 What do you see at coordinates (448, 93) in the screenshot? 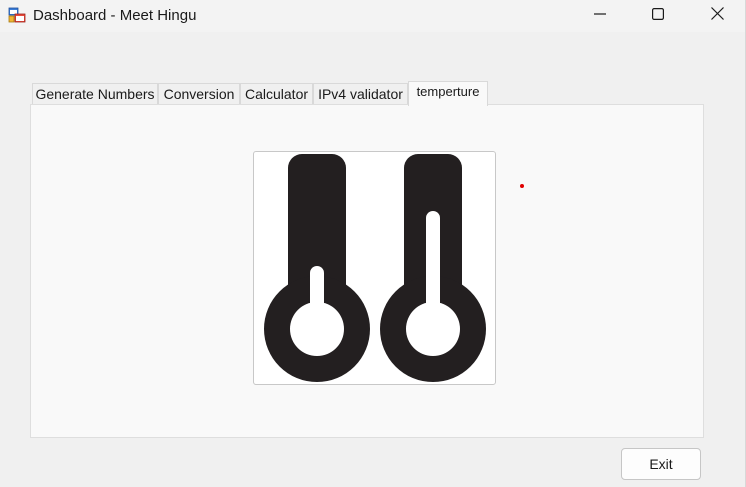
I see `tab-temperture: temperture` at bounding box center [448, 93].